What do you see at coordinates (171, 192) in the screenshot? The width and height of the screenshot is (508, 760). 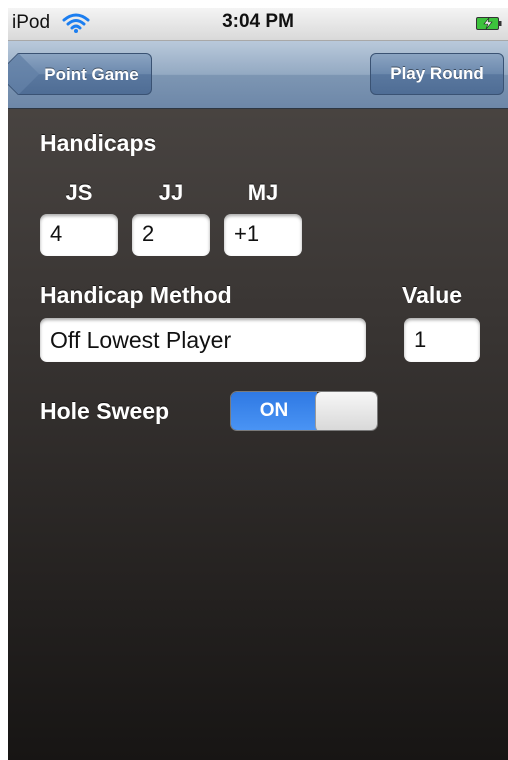 I see `player-label-jj: JJ` at bounding box center [171, 192].